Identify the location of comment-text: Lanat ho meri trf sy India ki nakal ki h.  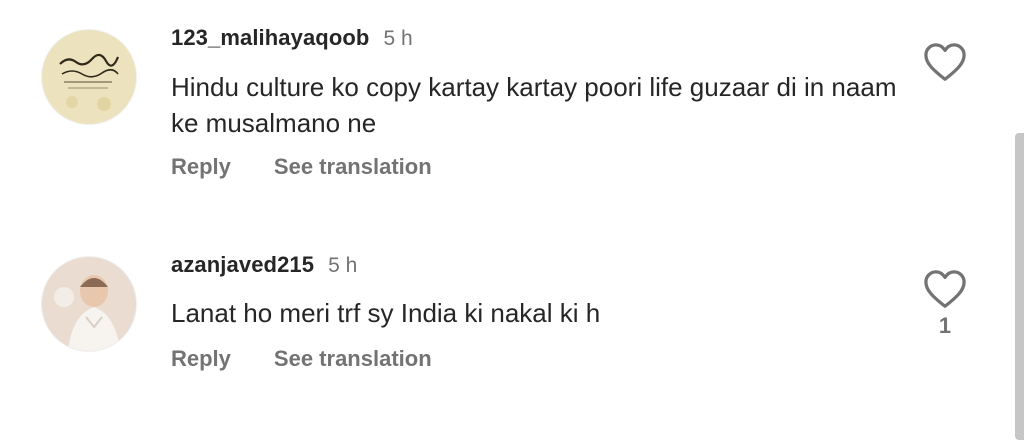
(386, 313).